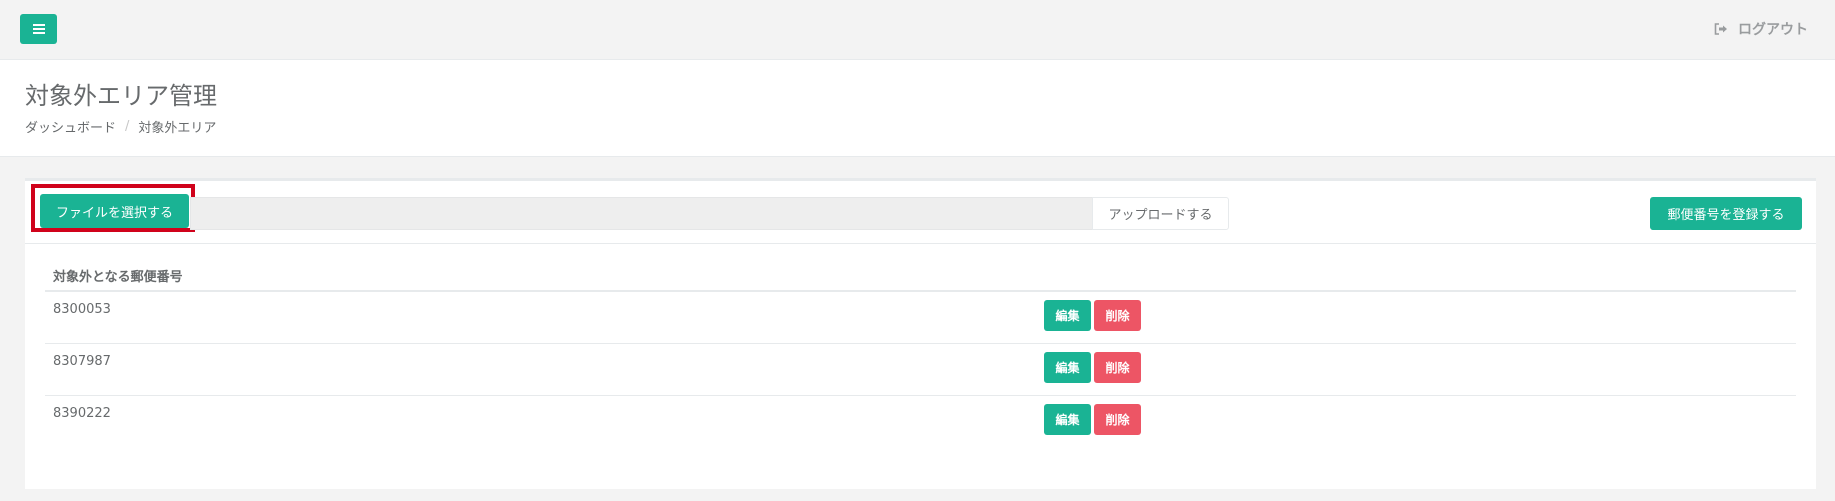 The height and width of the screenshot is (501, 1835). I want to click on page-title: 対象外エリア管理, so click(121, 96).